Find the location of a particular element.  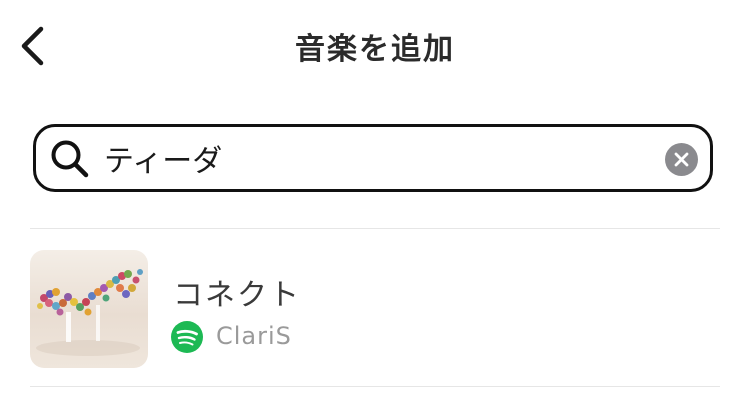

artist-name: ClariS is located at coordinates (254, 336).